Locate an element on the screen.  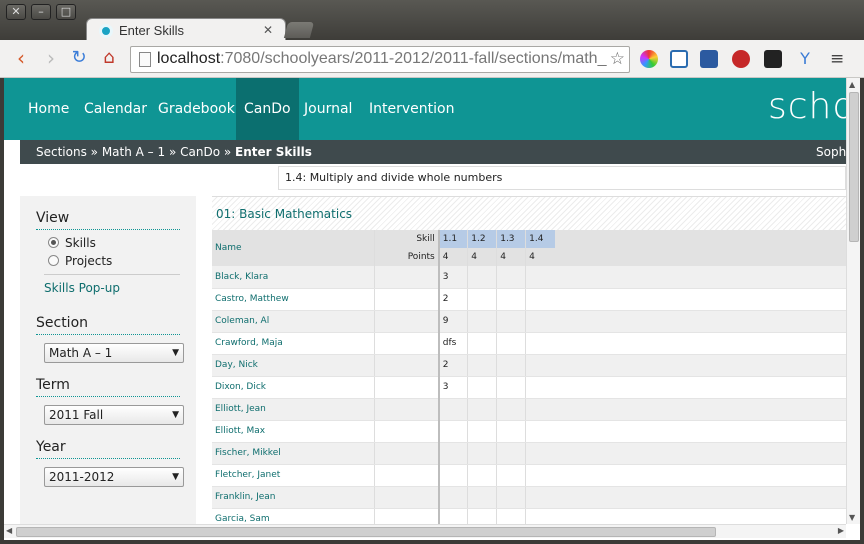
skills-popup-link: Skills Pop-up is located at coordinates (112, 288).